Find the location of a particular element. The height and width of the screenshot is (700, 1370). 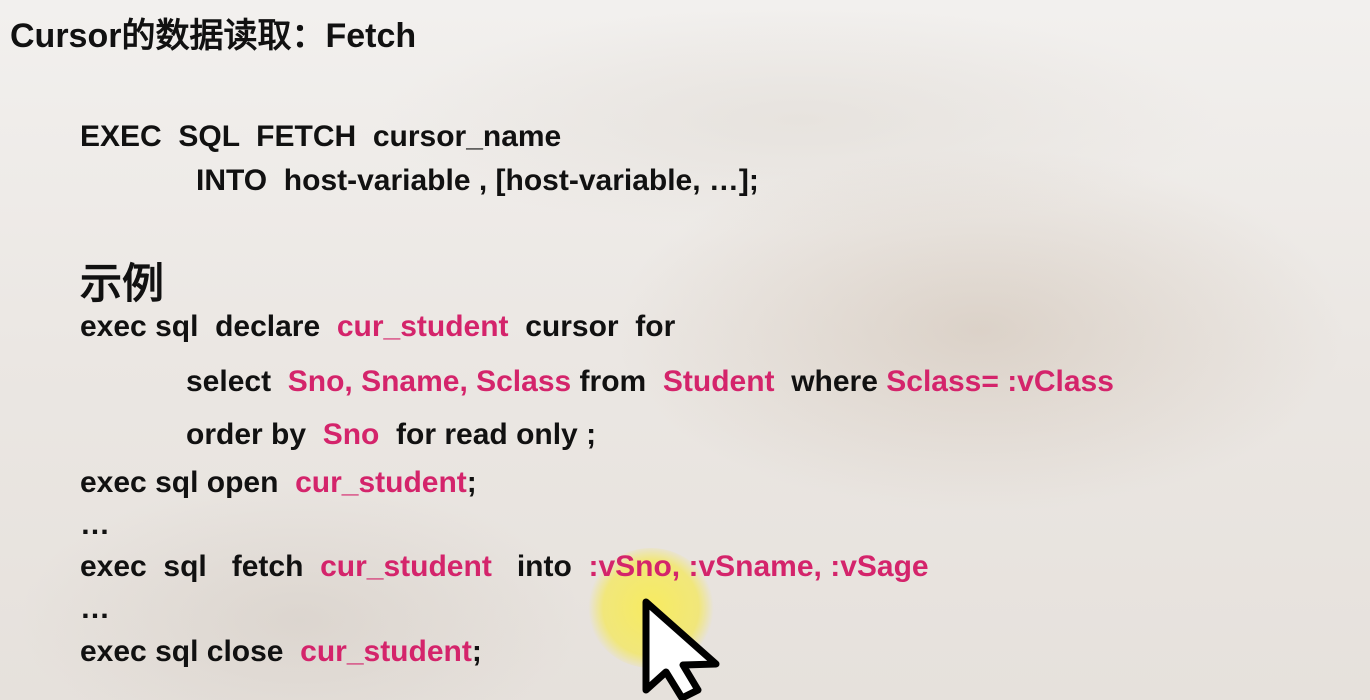

code-table-name: Student is located at coordinates (718, 381).